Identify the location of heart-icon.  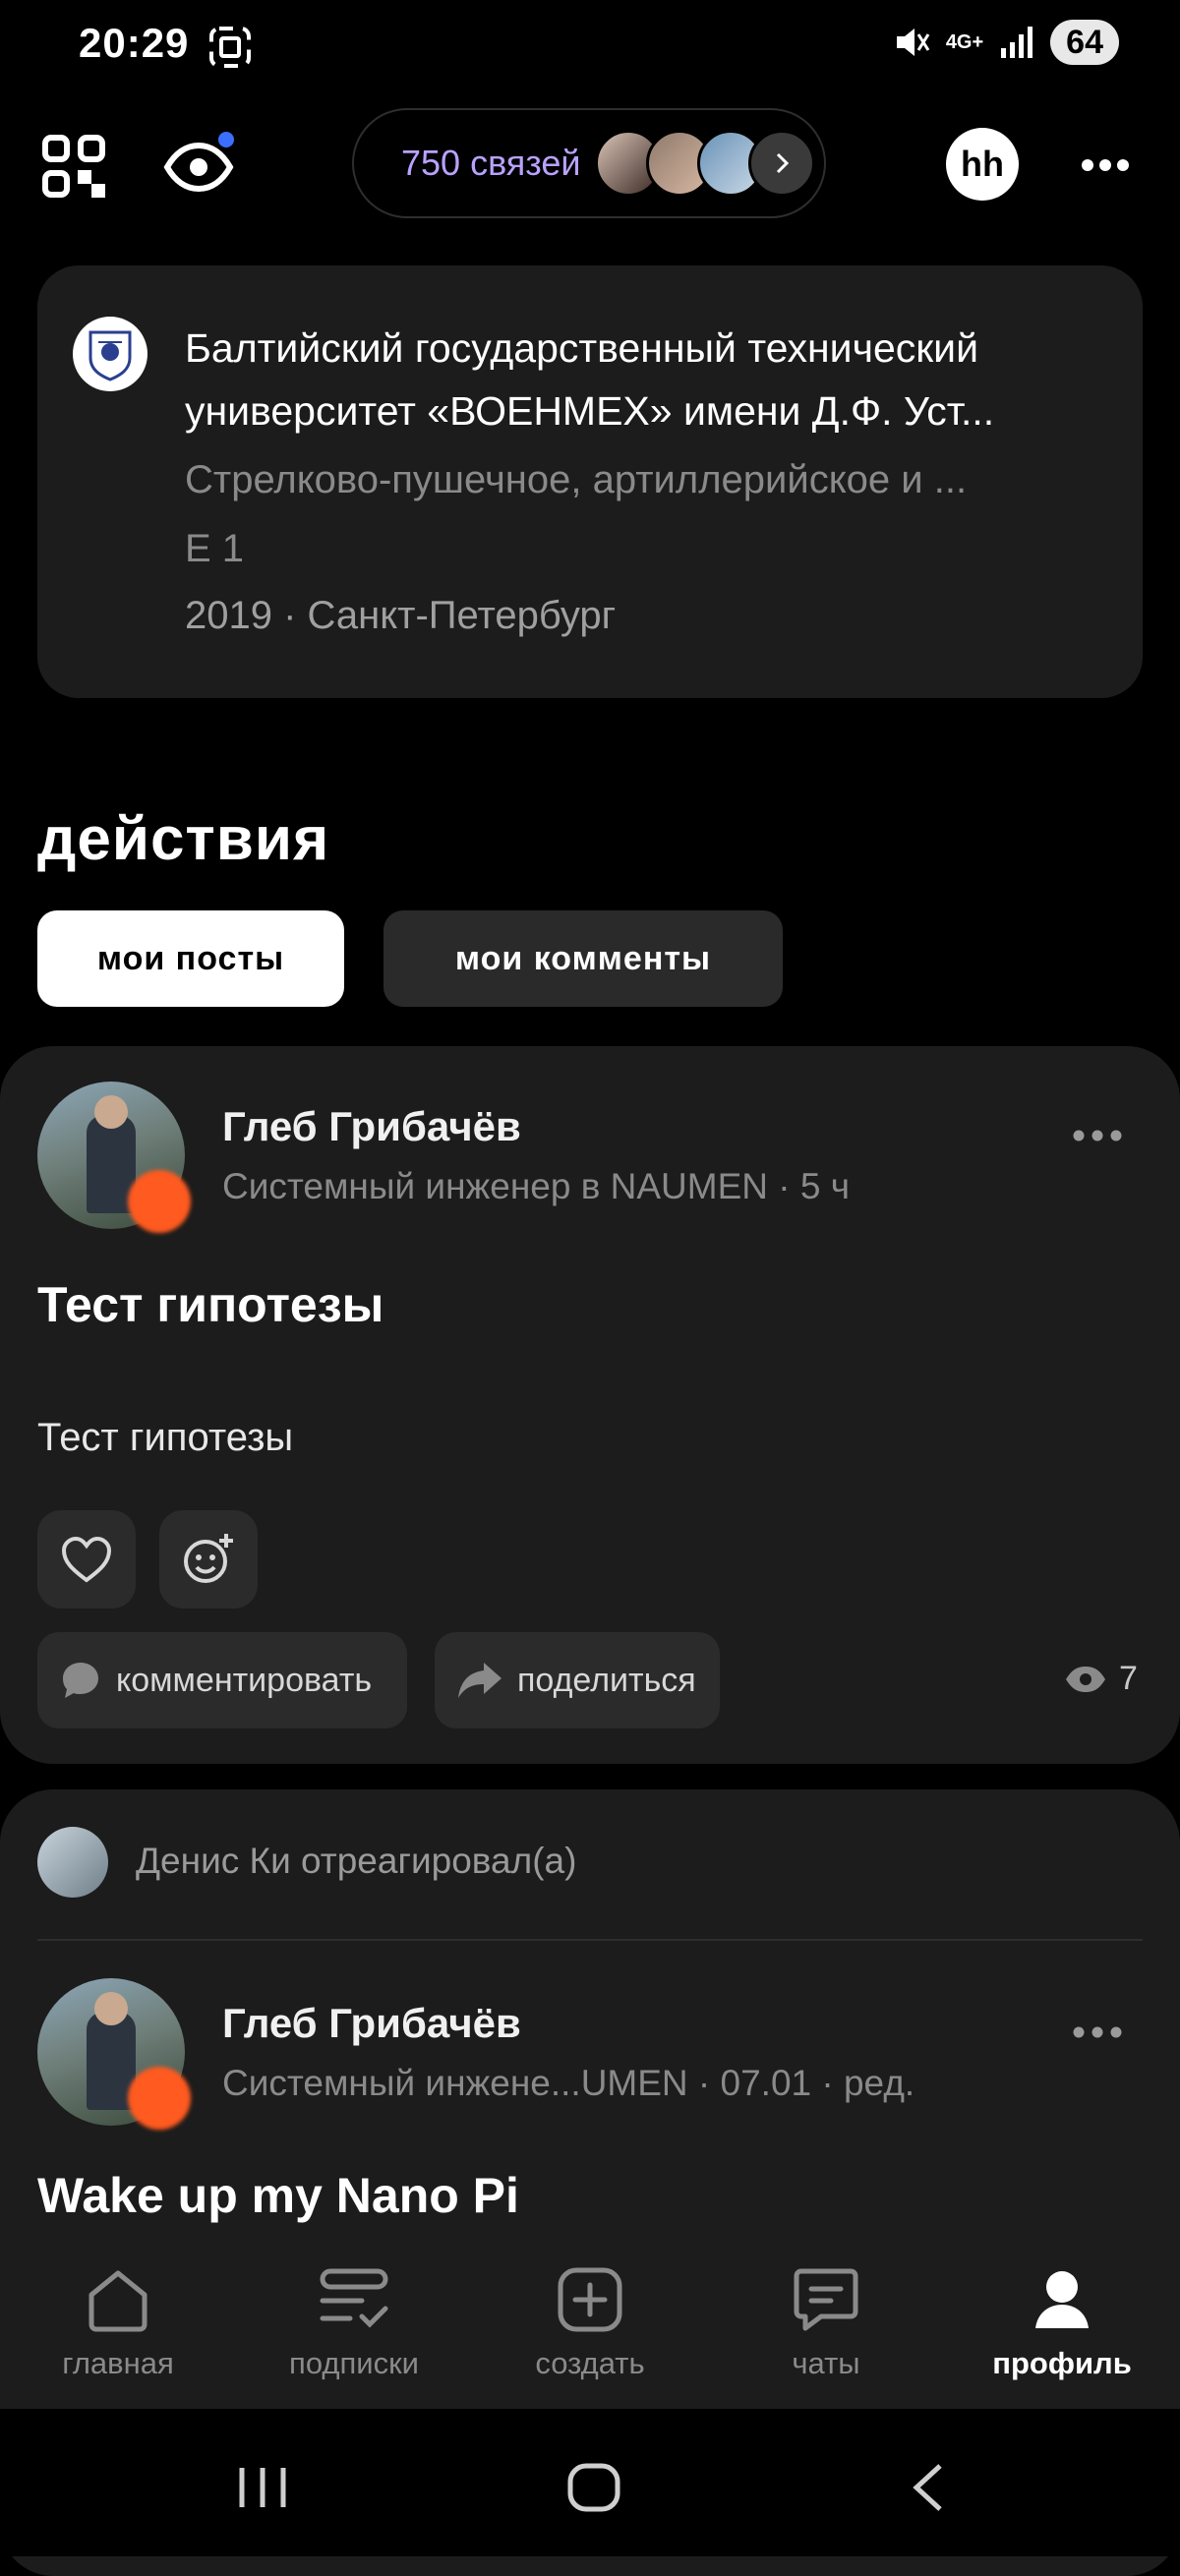
(86, 1559).